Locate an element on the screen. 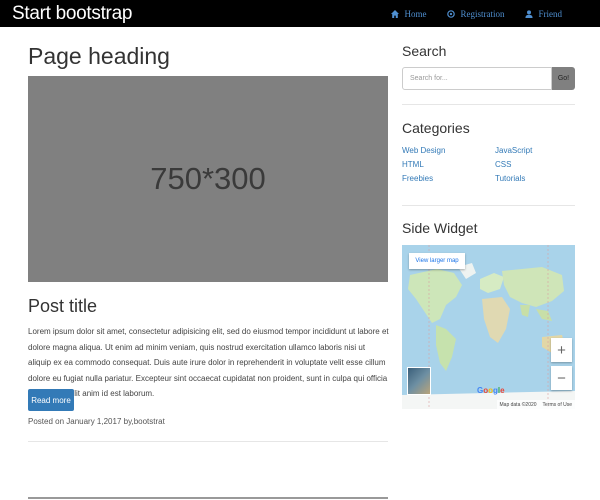 This screenshot has height=500, width=600. categories-widget-title: Categories is located at coordinates (436, 128).